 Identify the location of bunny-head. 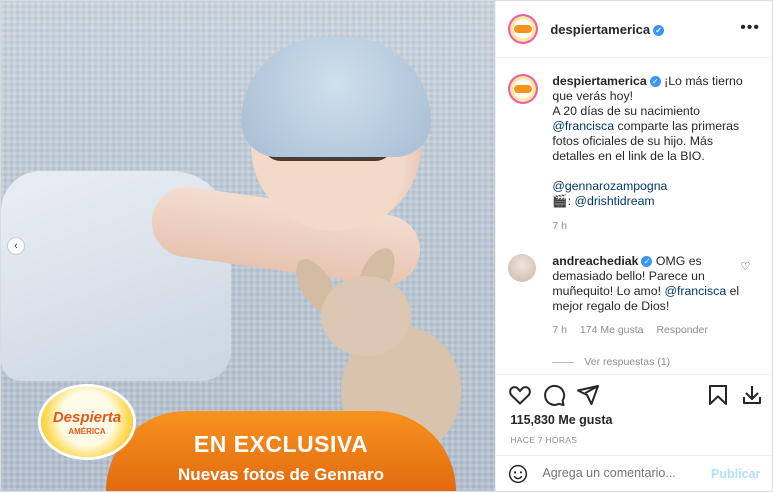
(366, 316).